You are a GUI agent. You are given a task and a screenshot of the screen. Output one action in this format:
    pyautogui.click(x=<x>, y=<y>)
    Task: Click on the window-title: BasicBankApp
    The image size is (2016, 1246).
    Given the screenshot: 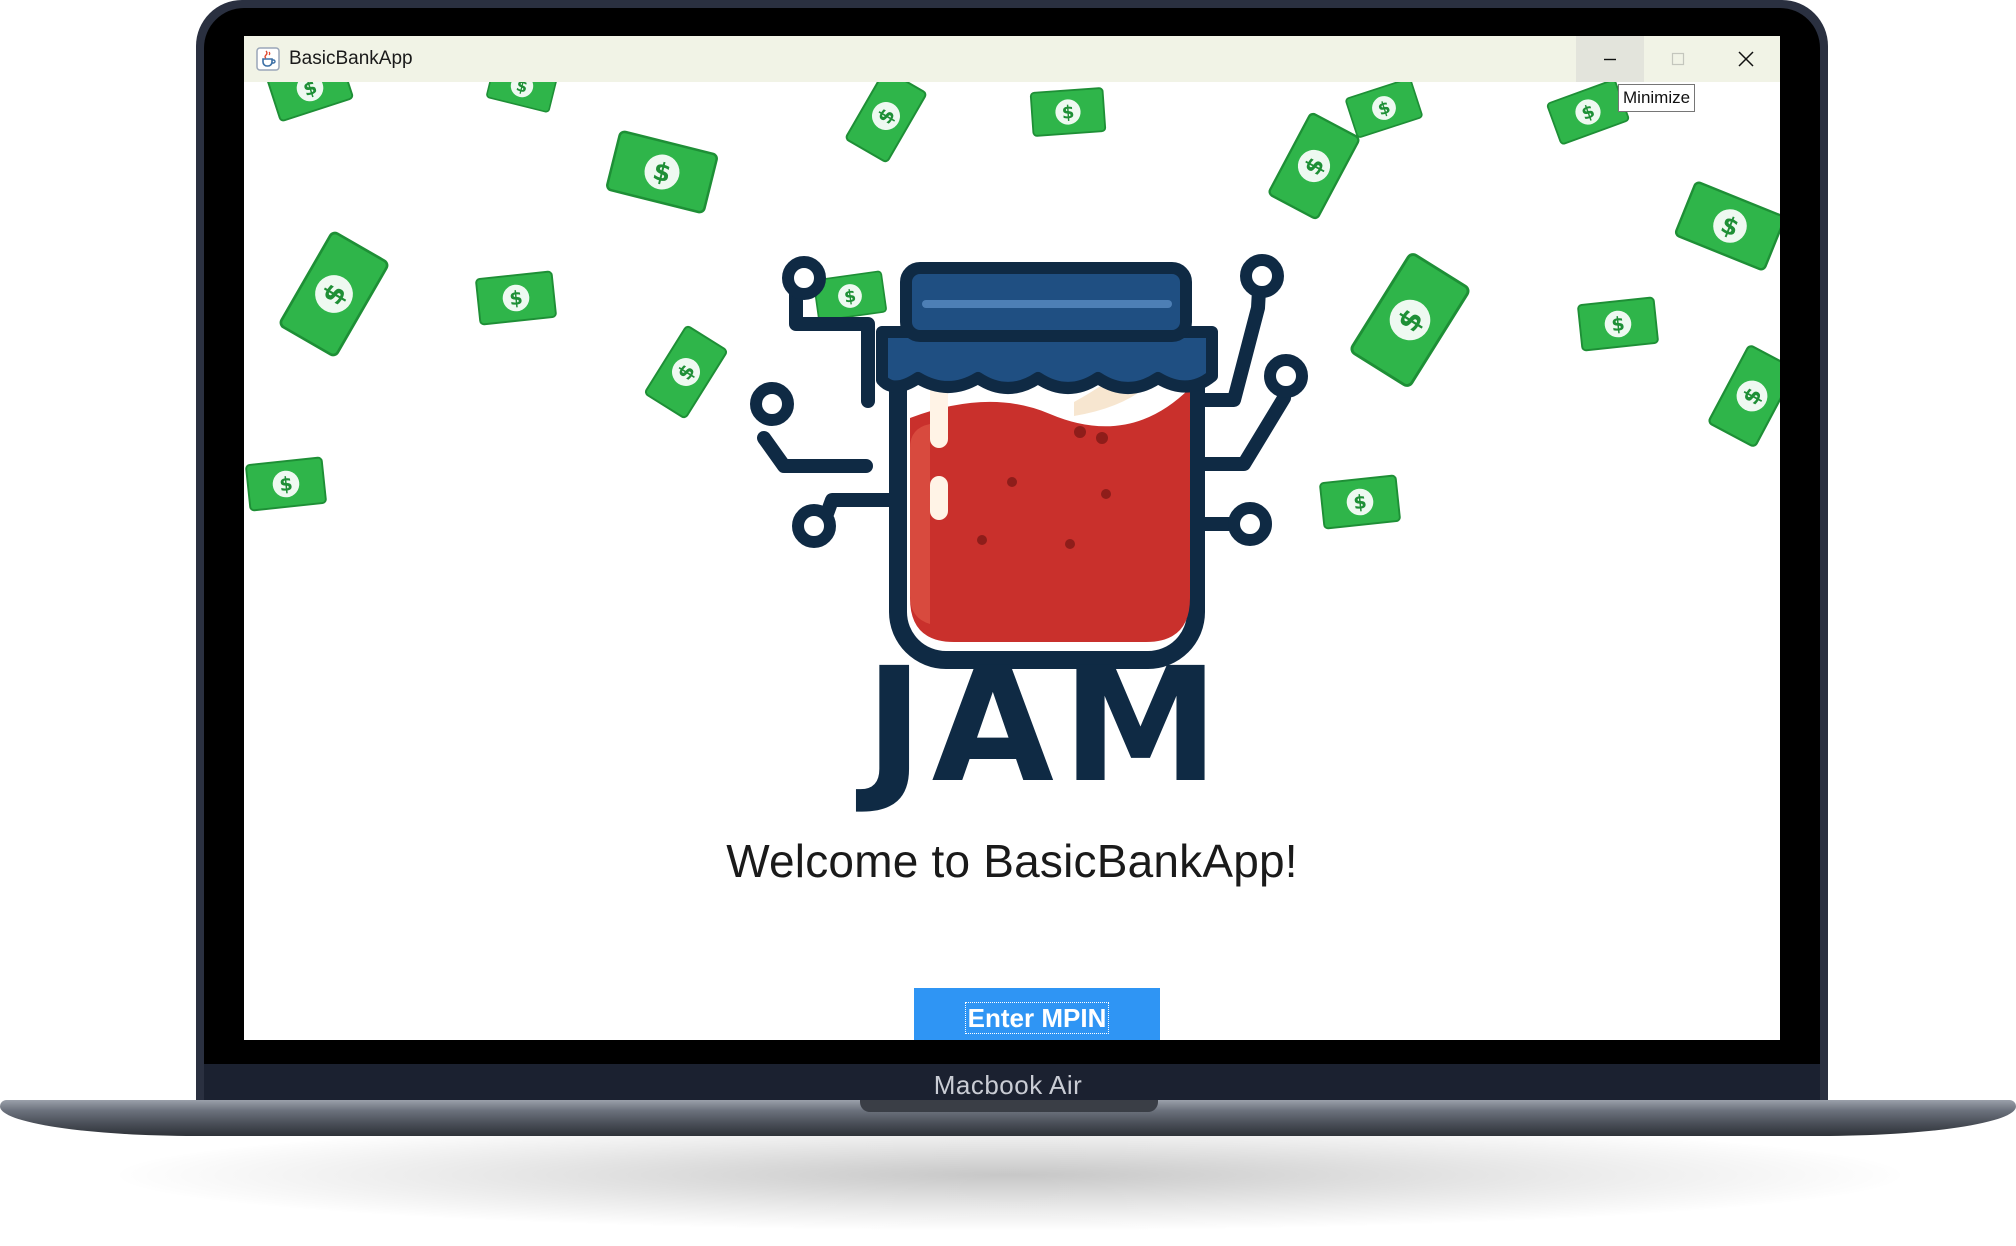 What is the action you would take?
    pyautogui.click(x=351, y=58)
    